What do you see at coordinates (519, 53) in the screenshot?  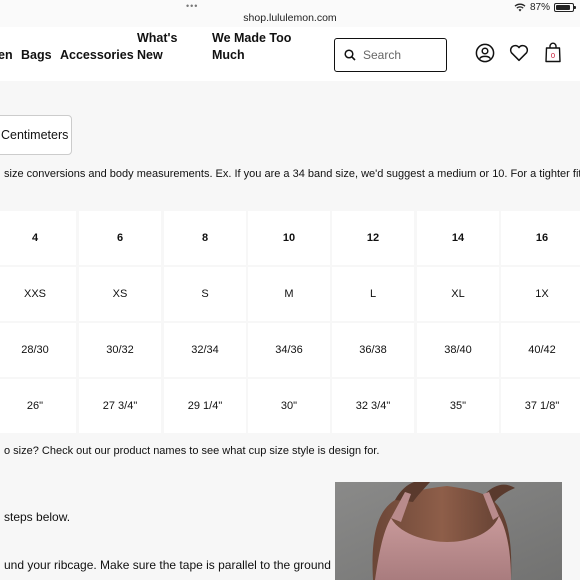 I see `wishlist-heart-icon` at bounding box center [519, 53].